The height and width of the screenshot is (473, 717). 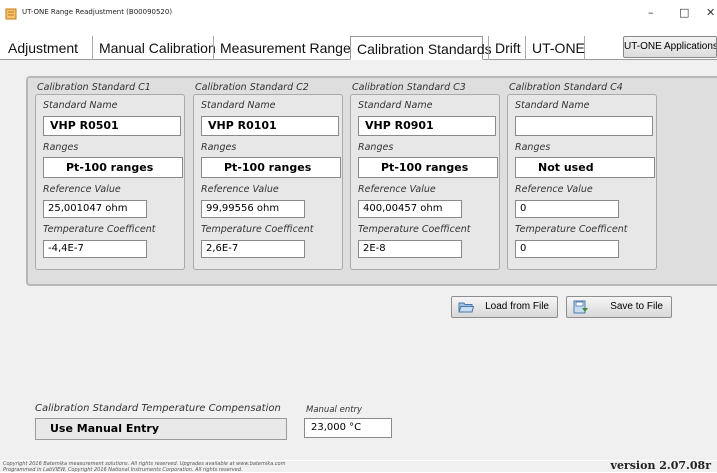 I want to click on temperature-coefficient-field: 2E-8, so click(x=410, y=249).